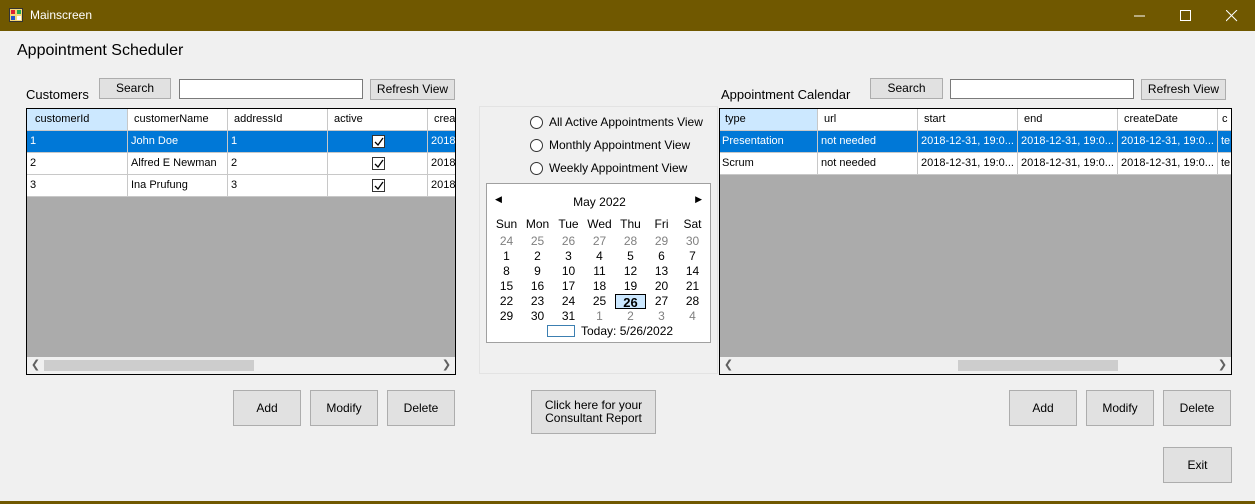 This screenshot has height=504, width=1255. Describe the element at coordinates (661, 271) in the screenshot. I see `calendar-day: 13` at that location.